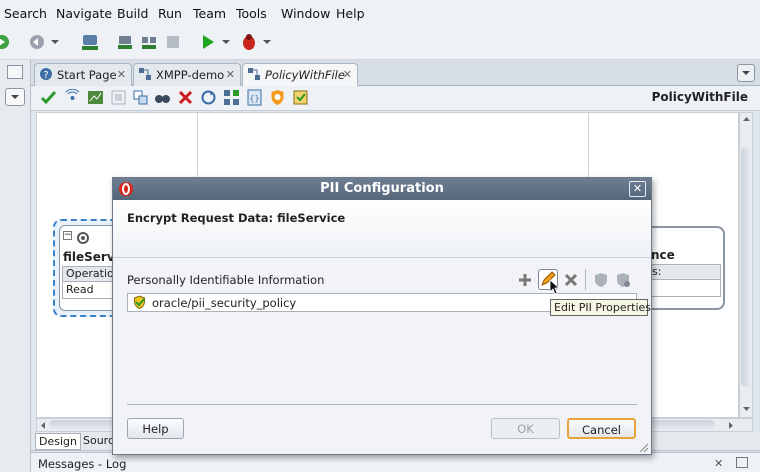 This screenshot has height=472, width=760. Describe the element at coordinates (6, 42) in the screenshot. I see `forward-icon` at that location.